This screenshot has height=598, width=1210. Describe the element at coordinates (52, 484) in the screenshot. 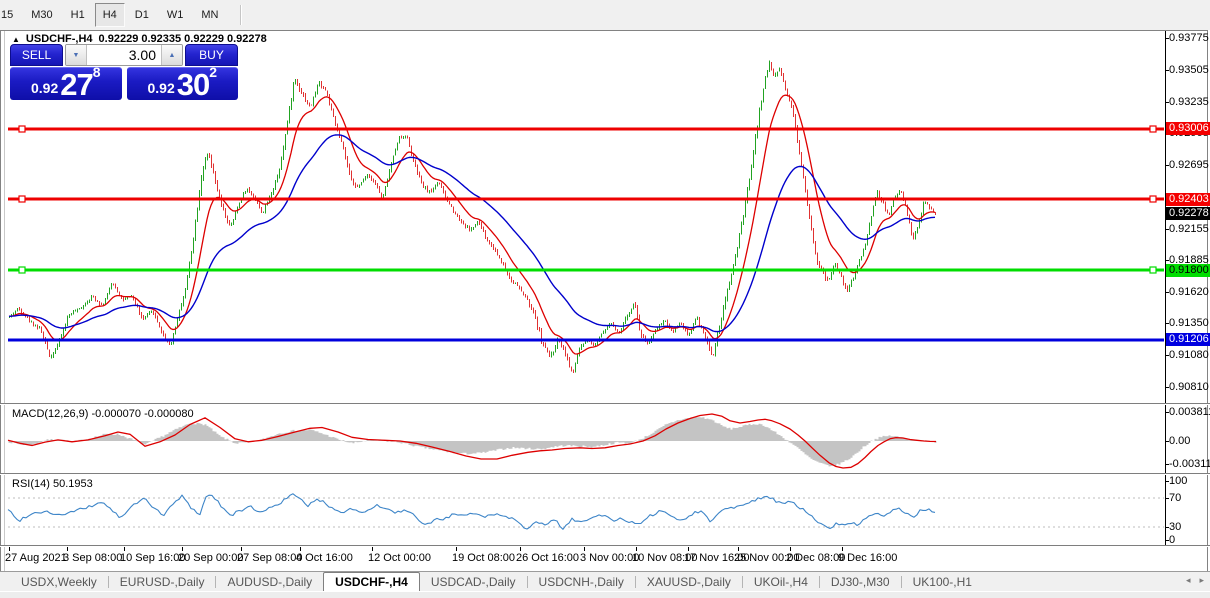

I see `rsi-indicator-label: RSI(14) 50.1953` at that location.